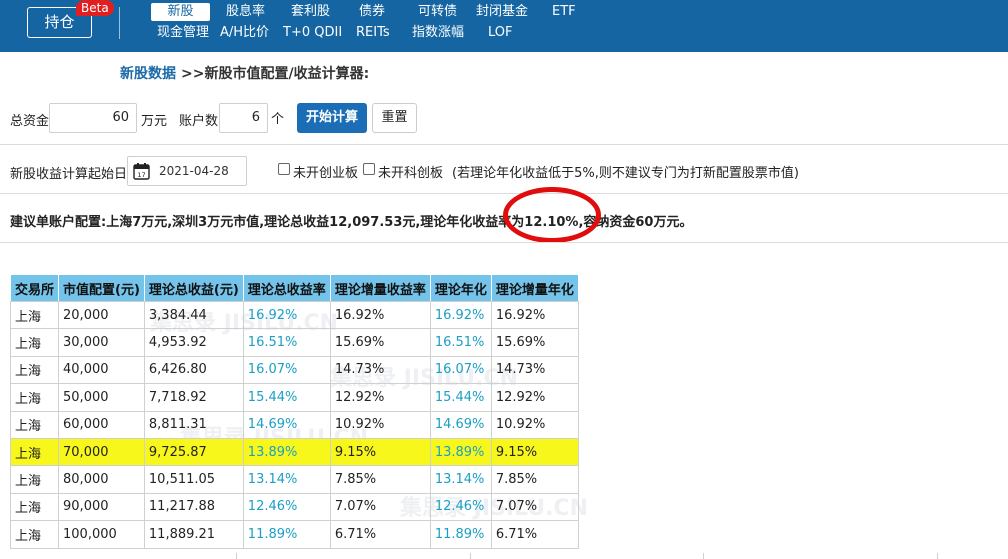 This screenshot has width=1008, height=559. I want to click on table-cell: 7.85%, so click(380, 479).